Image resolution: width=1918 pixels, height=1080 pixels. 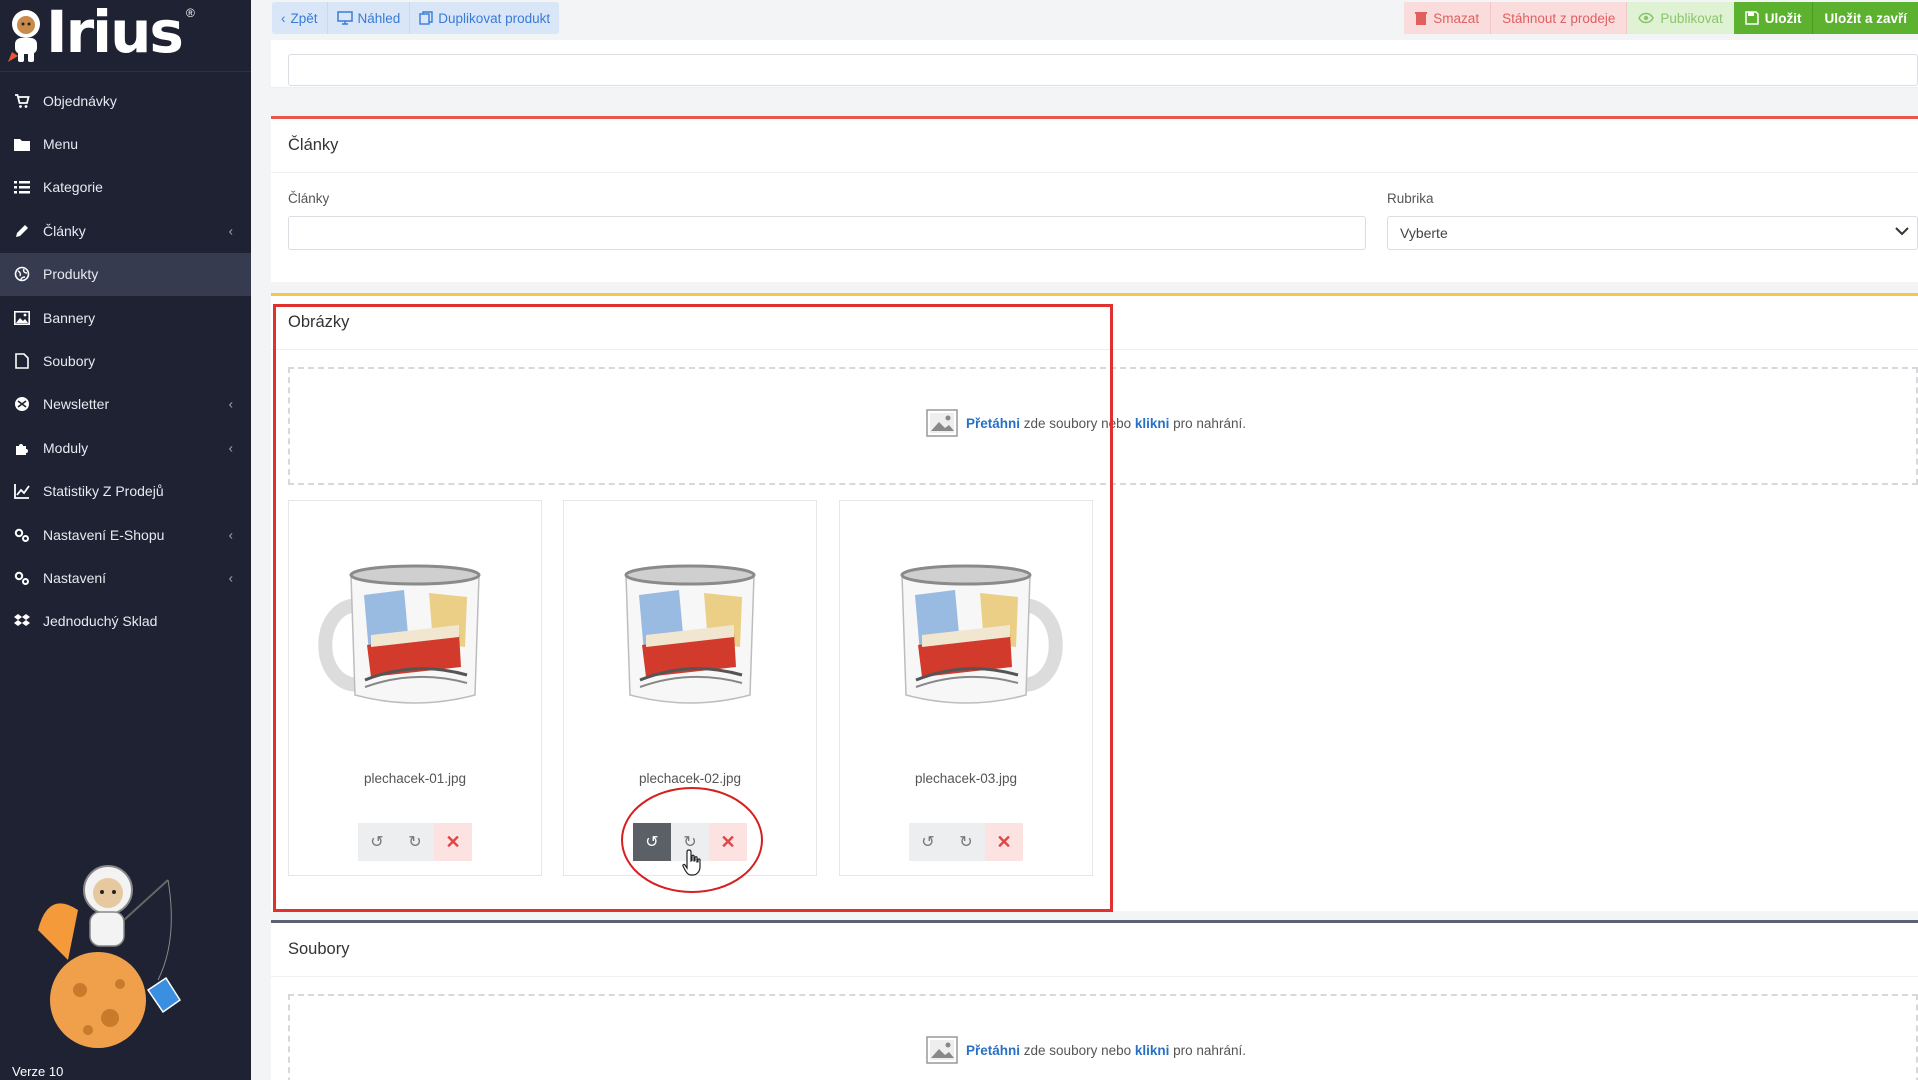 I want to click on image-card: plechacek-01.jpg ↺ ↻ ✕, so click(x=415, y=688).